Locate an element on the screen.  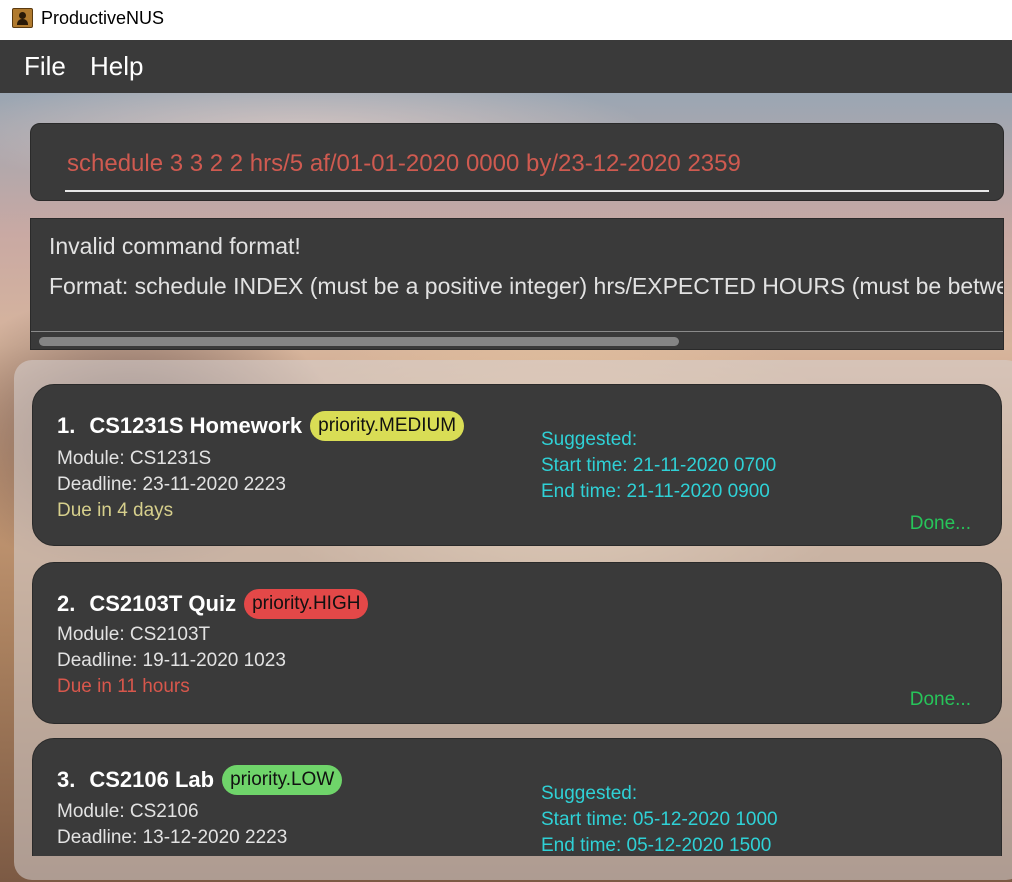
task-deadline: Deadline: 19-11-2020 1023 is located at coordinates (171, 660).